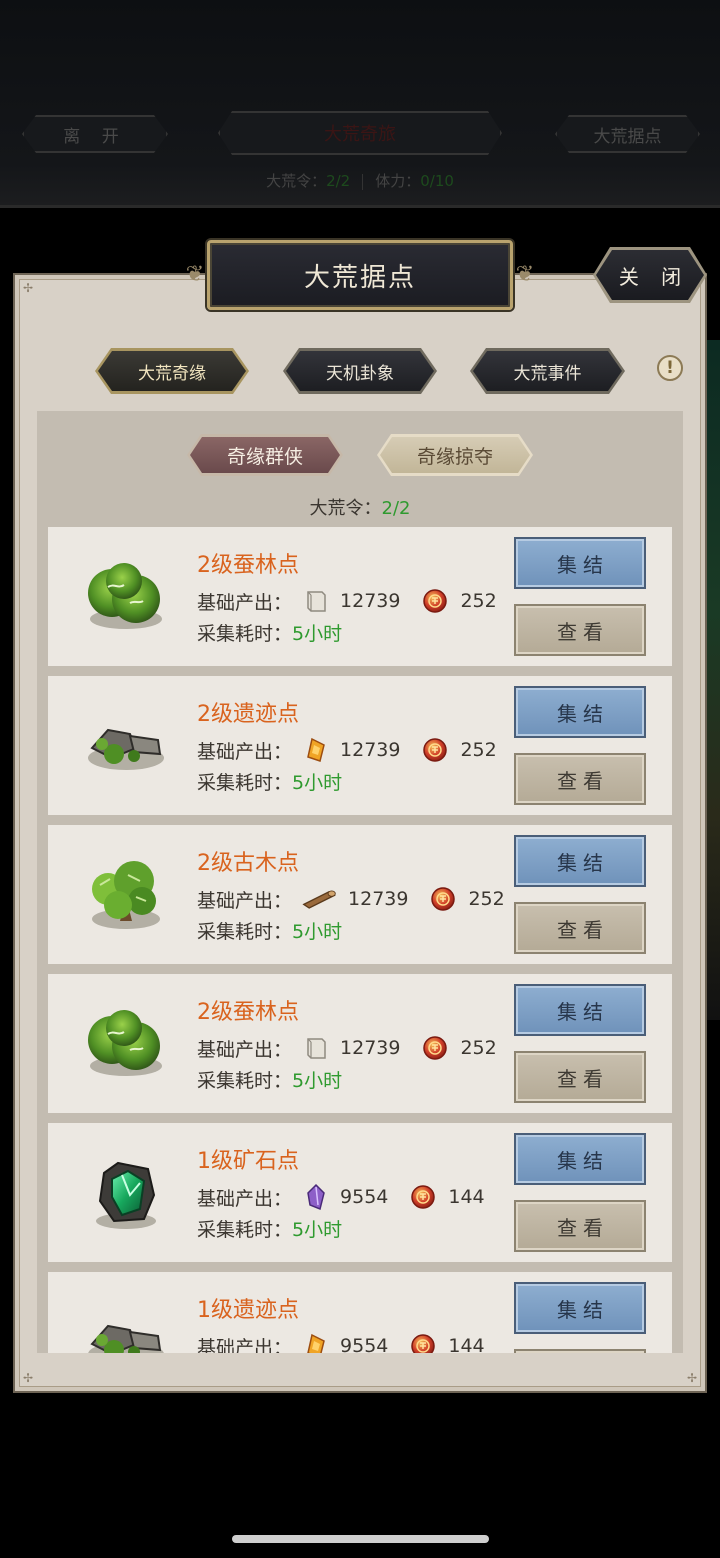  Describe the element at coordinates (316, 1197) in the screenshot. I see `crystal-icon` at that location.